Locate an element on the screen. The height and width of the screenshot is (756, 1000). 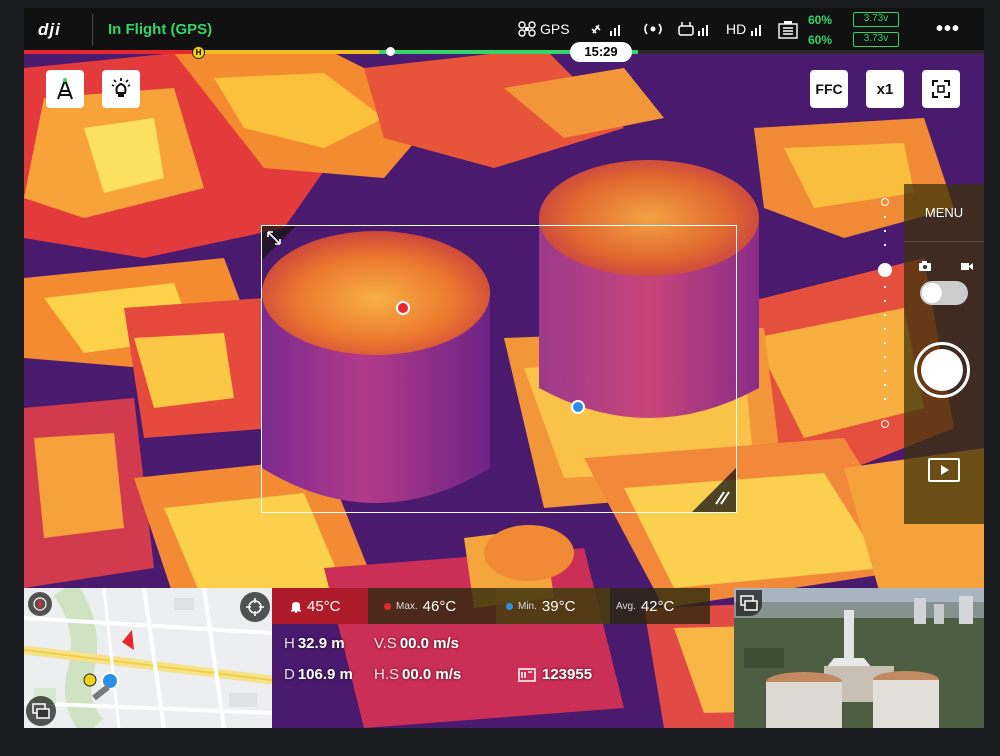
hd-signal: HD is located at coordinates (745, 29).